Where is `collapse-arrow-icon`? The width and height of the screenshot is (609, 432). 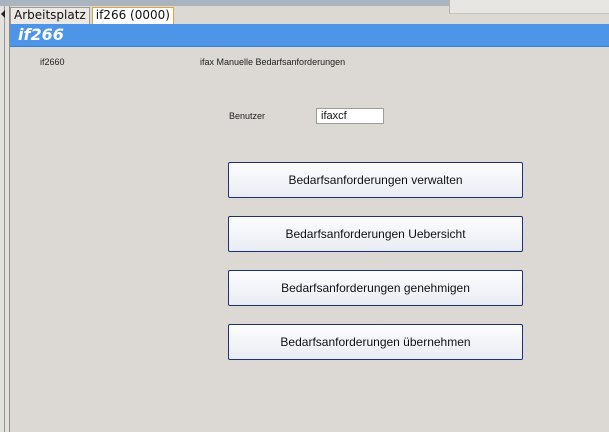 collapse-arrow-icon is located at coordinates (3, 14).